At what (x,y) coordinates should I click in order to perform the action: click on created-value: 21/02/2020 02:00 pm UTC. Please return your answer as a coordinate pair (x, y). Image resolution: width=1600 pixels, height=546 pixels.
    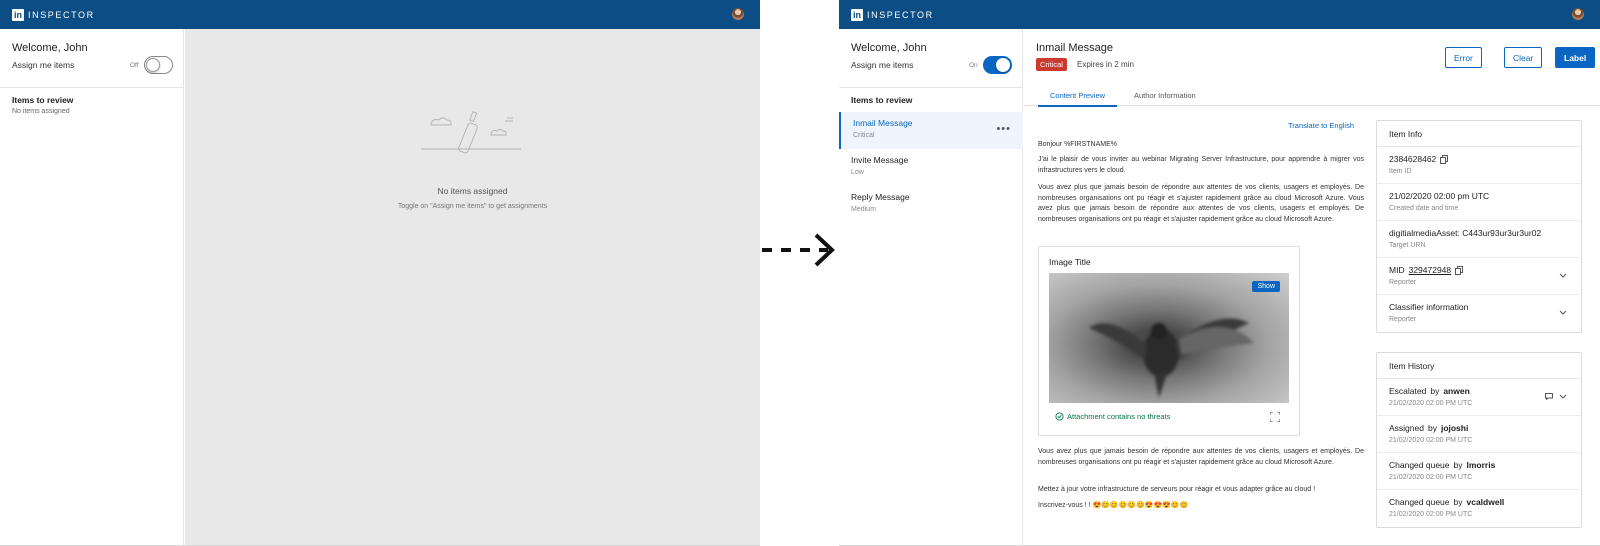
    Looking at the image, I should click on (1439, 196).